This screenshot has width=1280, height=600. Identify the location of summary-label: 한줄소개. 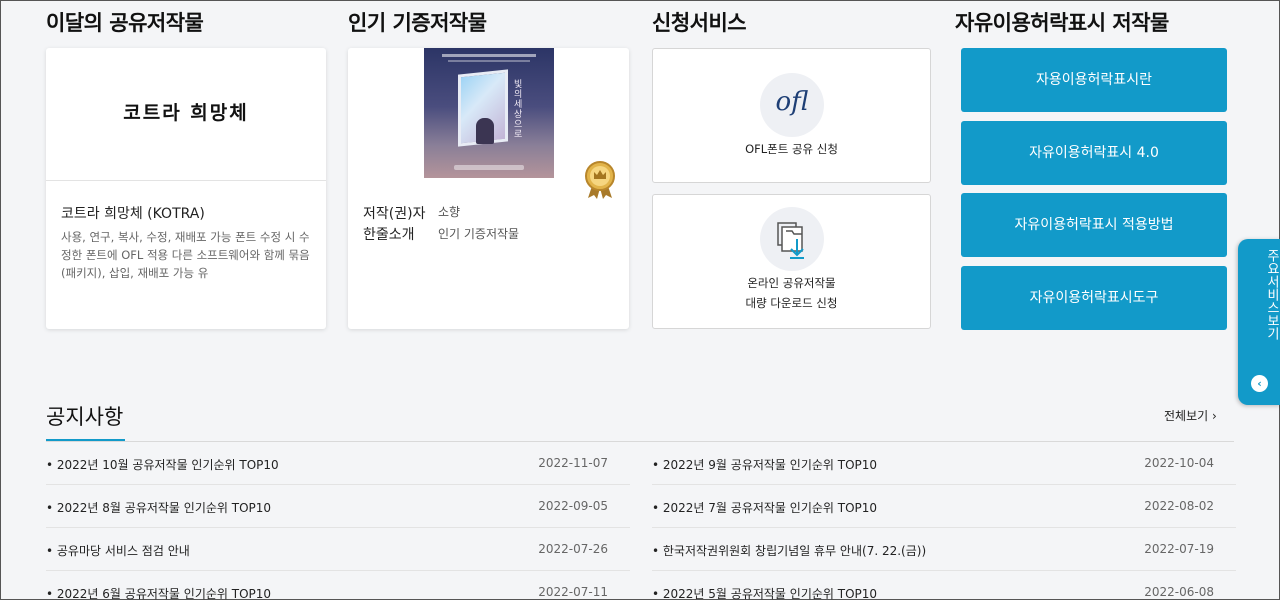
(389, 235).